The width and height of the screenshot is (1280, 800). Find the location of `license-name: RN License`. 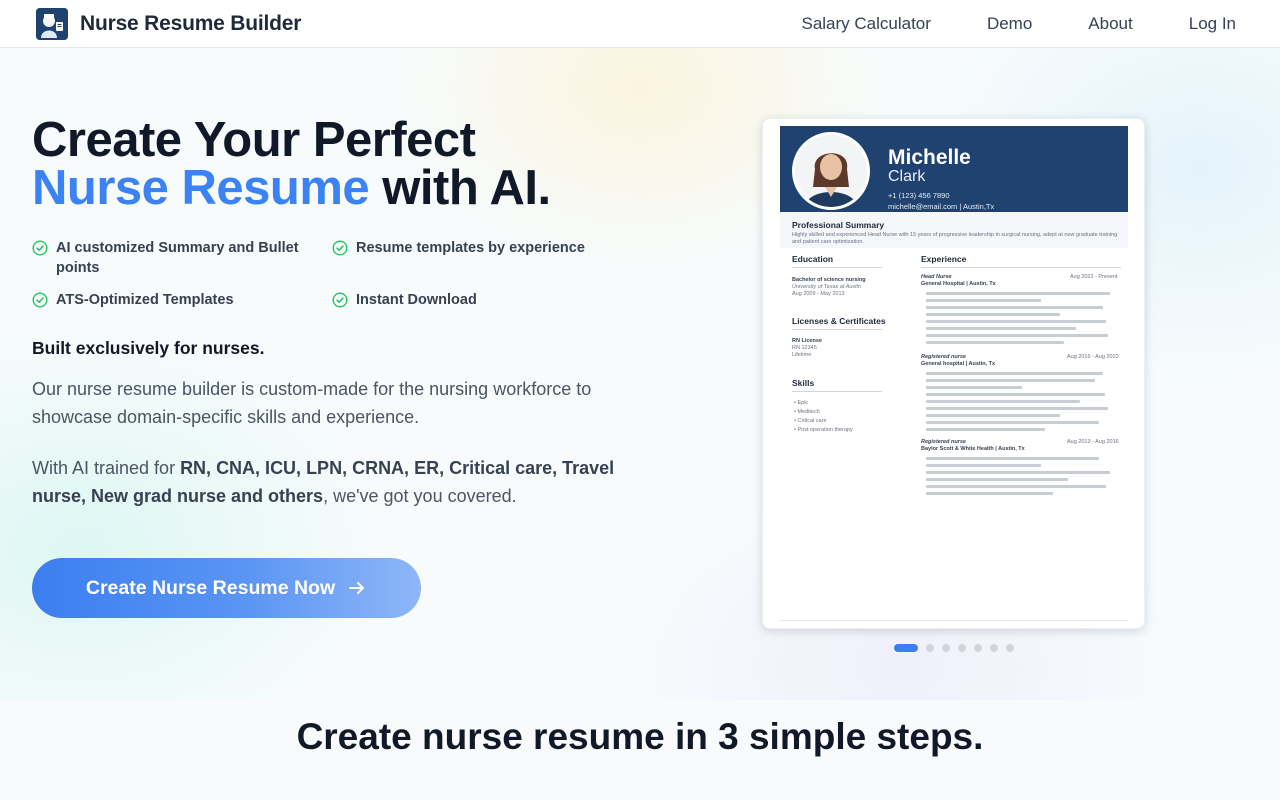

license-name: RN License is located at coordinates (807, 341).